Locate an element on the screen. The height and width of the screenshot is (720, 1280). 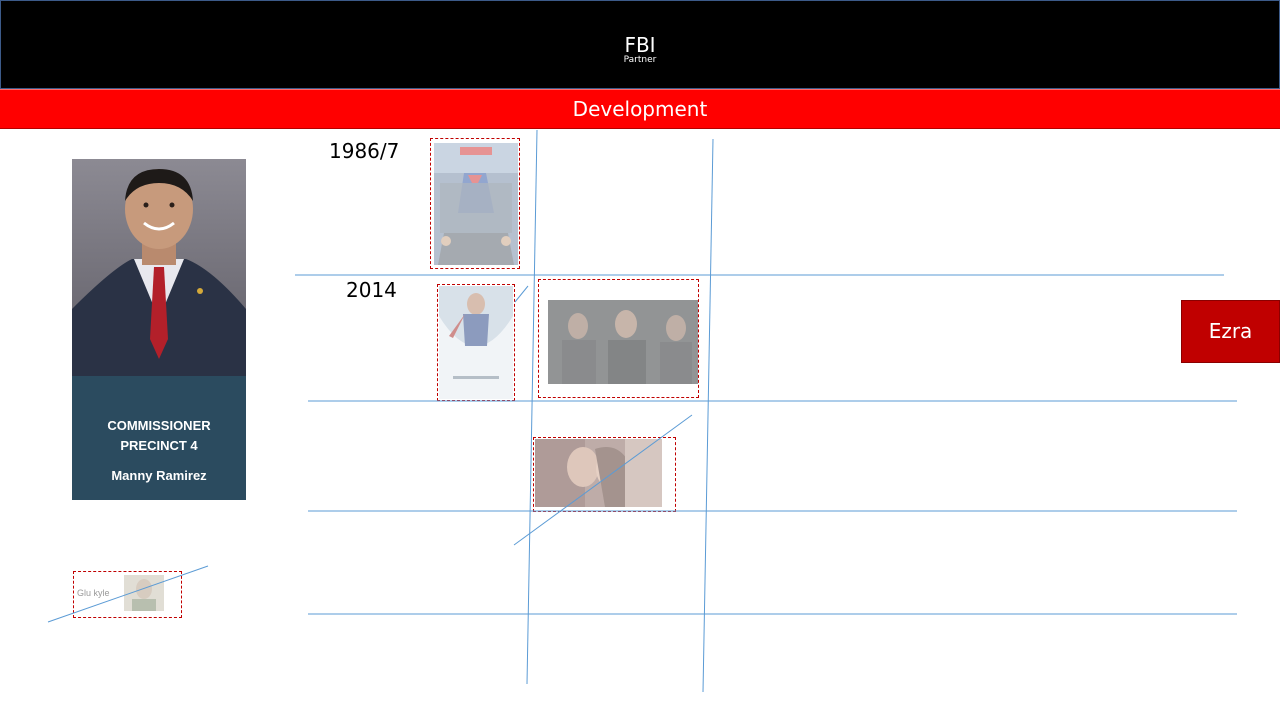
year-label-1986: 1986/7 is located at coordinates (364, 151).